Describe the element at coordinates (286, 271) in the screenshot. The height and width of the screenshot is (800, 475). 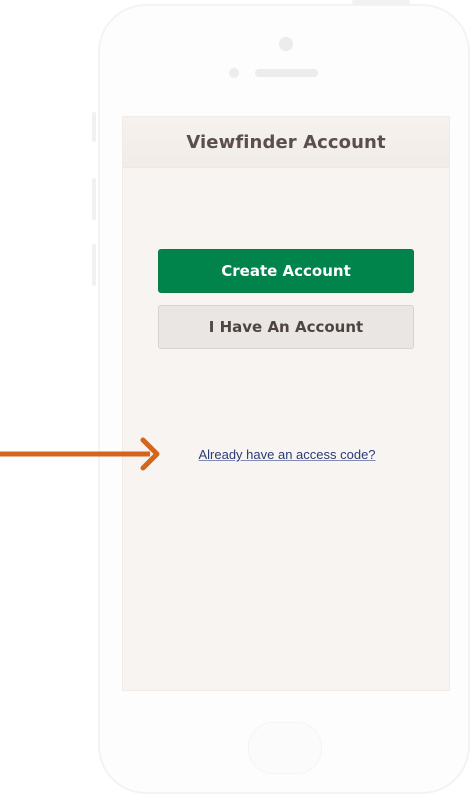
I see `create-account-button: Create Account` at that location.